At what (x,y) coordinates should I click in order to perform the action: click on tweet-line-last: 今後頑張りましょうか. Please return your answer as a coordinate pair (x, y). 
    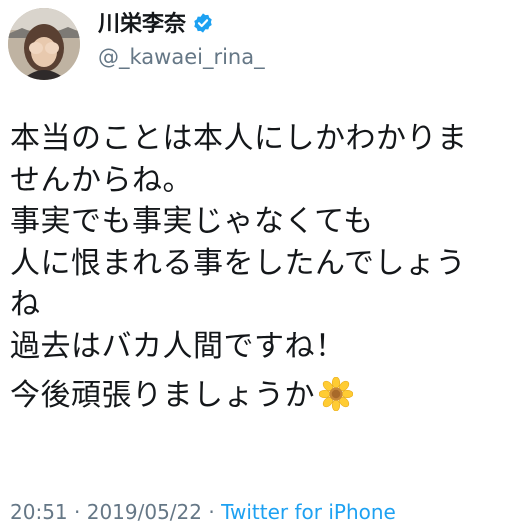
    Looking at the image, I should click on (267, 396).